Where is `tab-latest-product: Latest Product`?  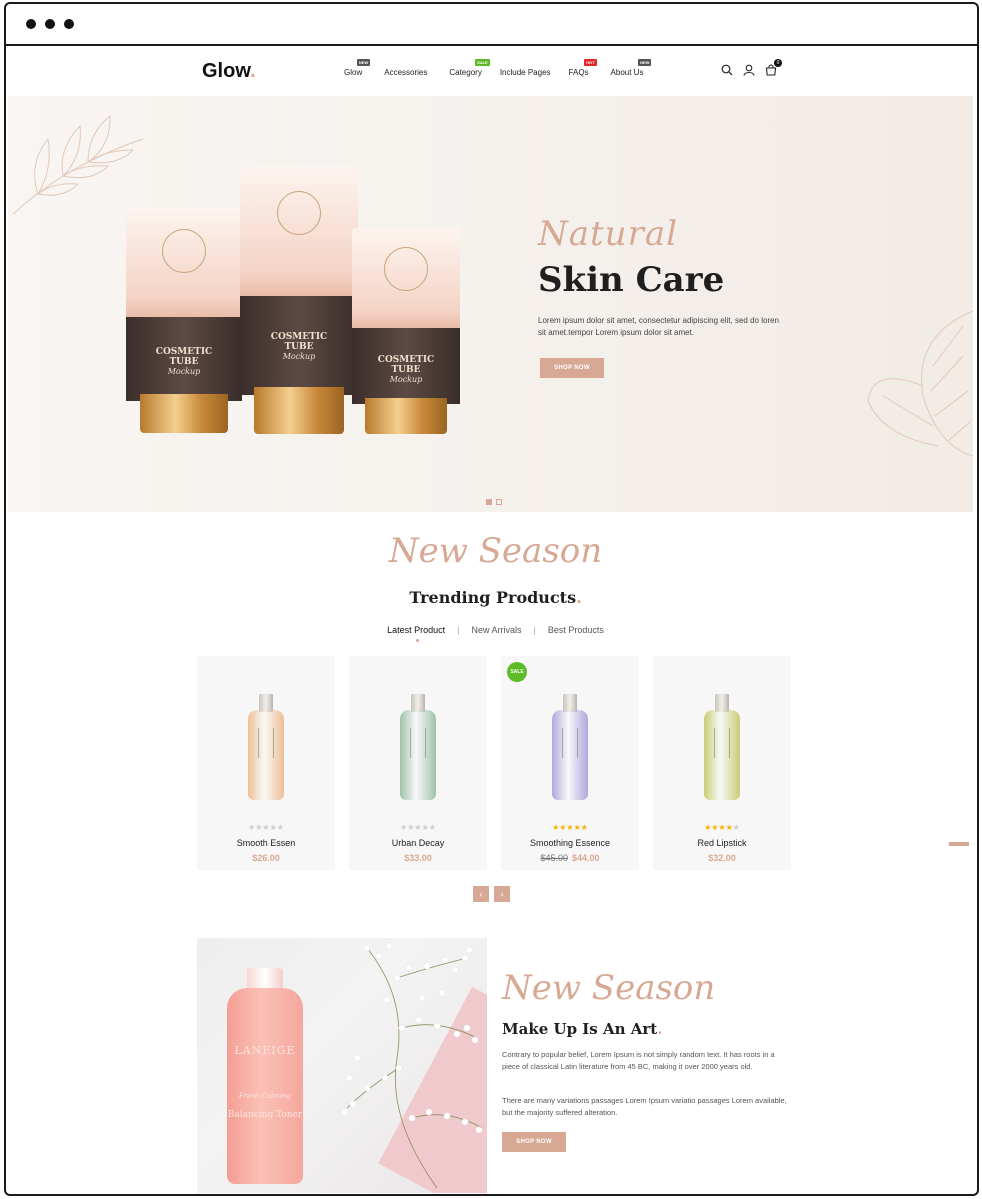
tab-latest-product: Latest Product is located at coordinates (416, 633).